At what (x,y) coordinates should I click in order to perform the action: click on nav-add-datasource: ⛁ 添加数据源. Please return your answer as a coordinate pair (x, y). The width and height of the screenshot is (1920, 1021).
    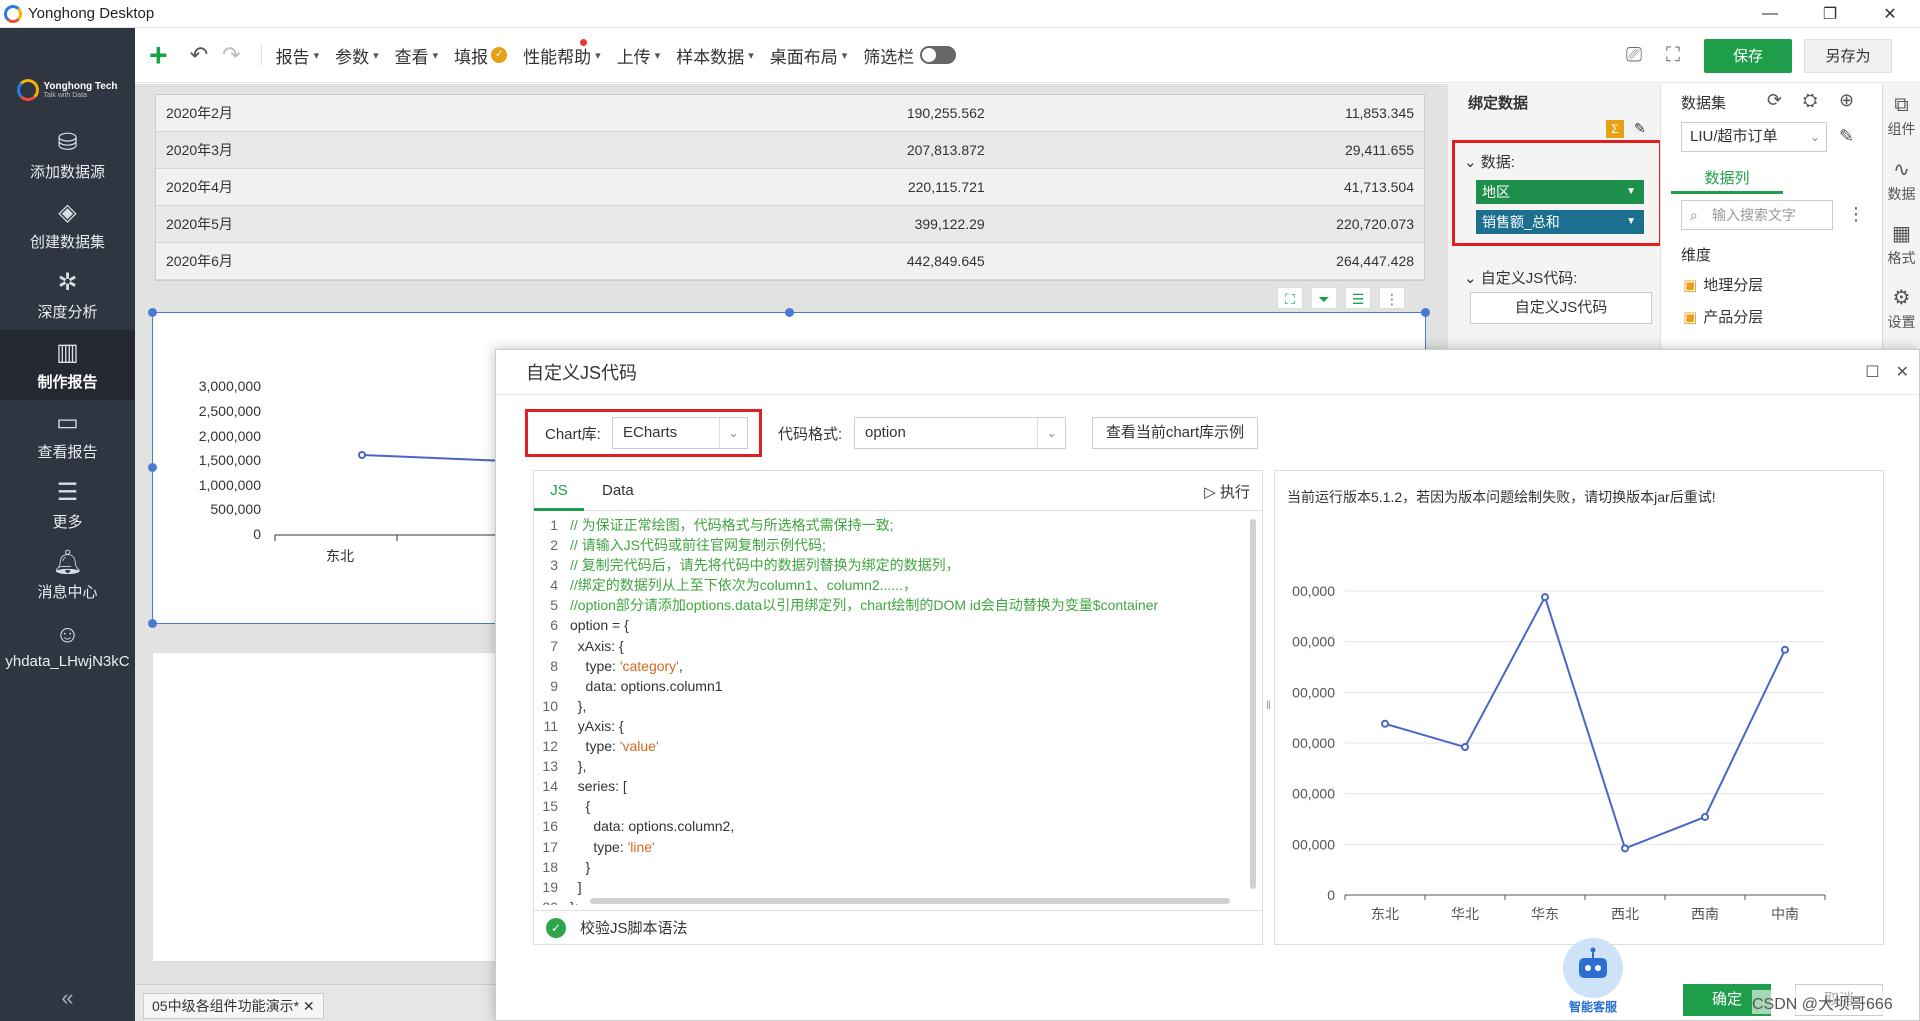
    Looking at the image, I should click on (67, 155).